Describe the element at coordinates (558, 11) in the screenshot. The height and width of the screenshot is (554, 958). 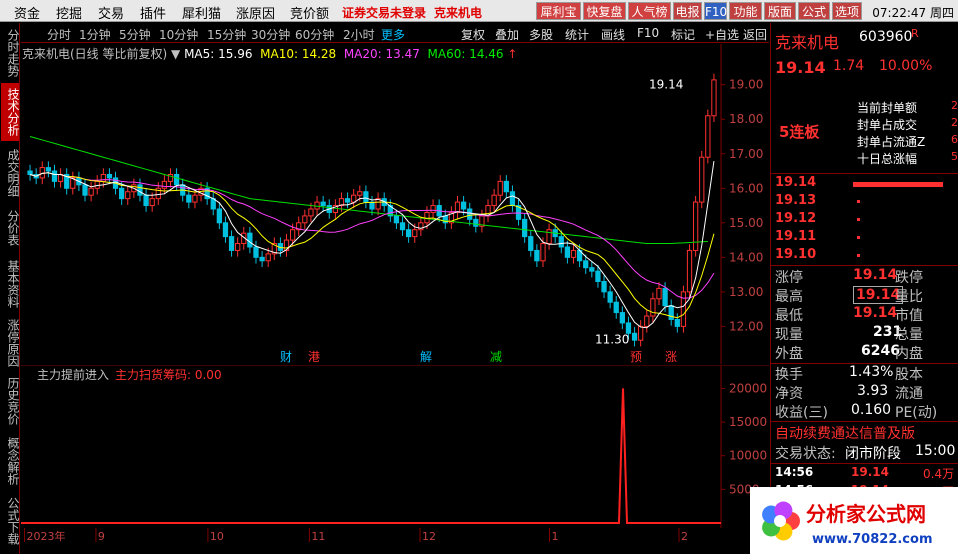
I see `toolbar-button-0: 犀利宝` at that location.